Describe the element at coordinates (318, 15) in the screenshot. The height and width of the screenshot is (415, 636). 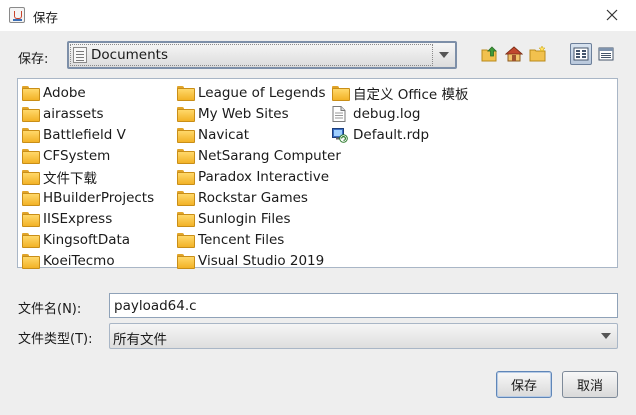
I see `title-bar: 保存` at that location.